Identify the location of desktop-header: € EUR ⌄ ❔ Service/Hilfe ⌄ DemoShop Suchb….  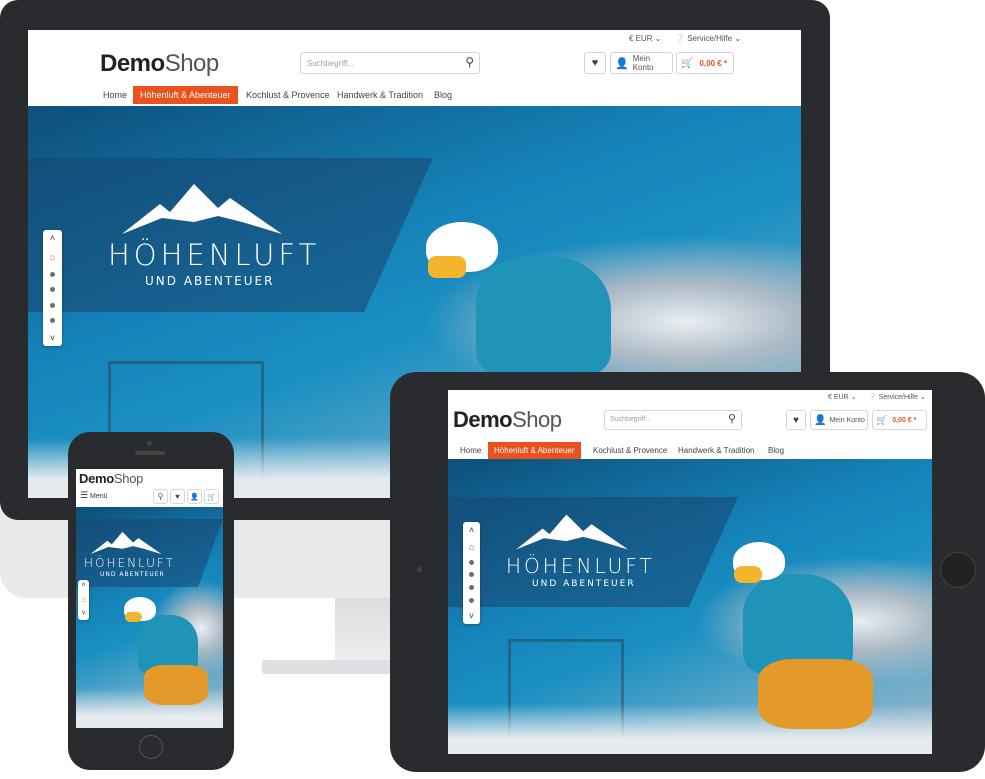
(414, 68).